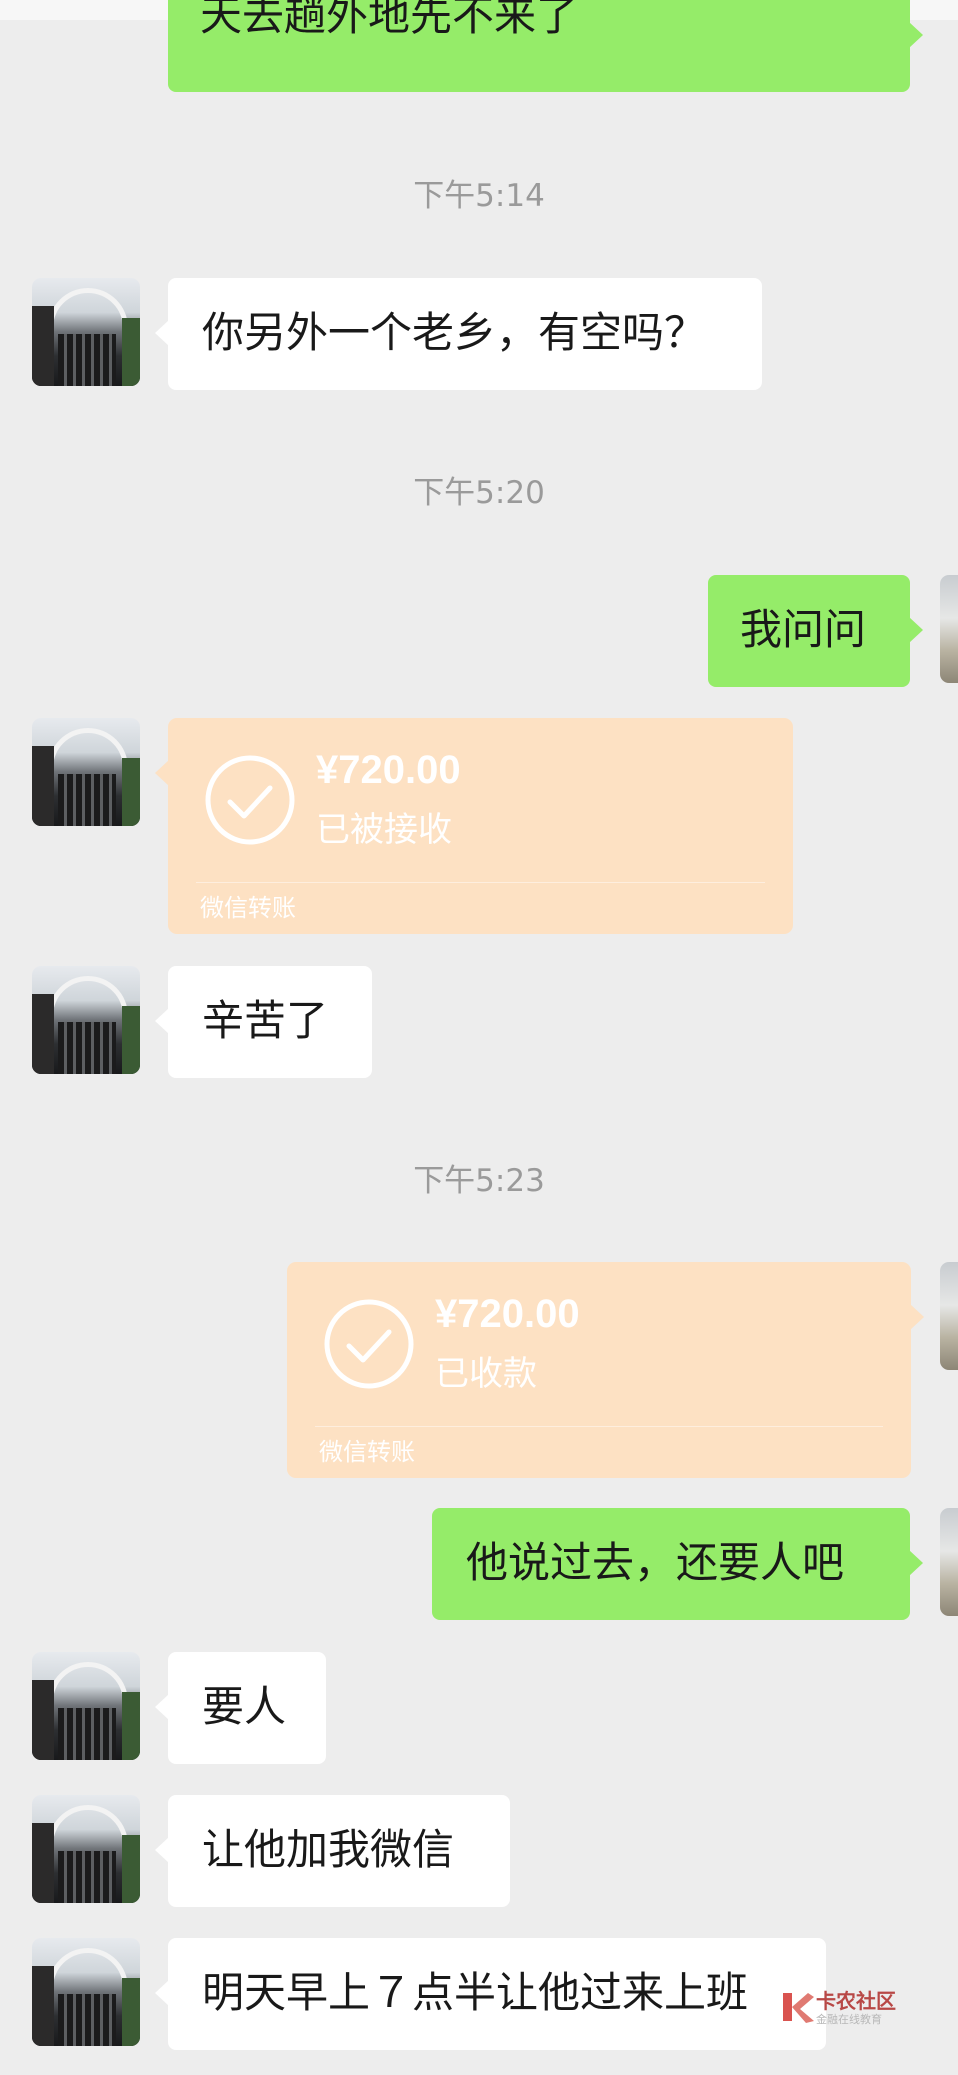  Describe the element at coordinates (244, 1706) in the screenshot. I see `message-text: 要人` at that location.